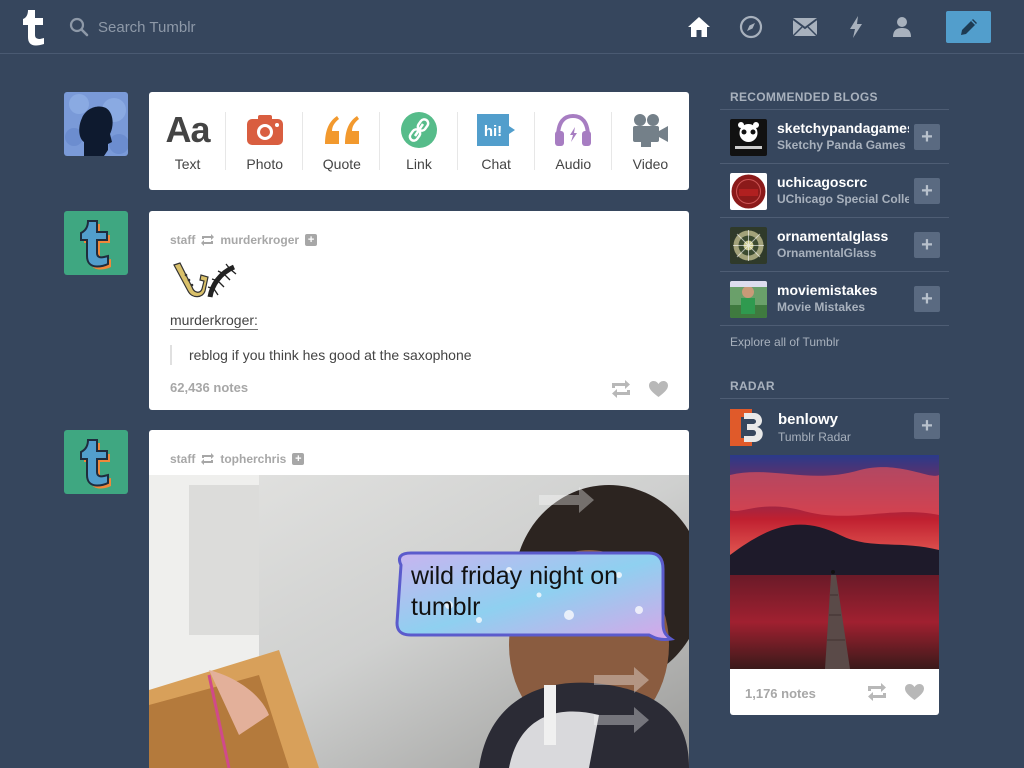 This screenshot has width=1024, height=768. I want to click on video-camera-icon, so click(650, 130).